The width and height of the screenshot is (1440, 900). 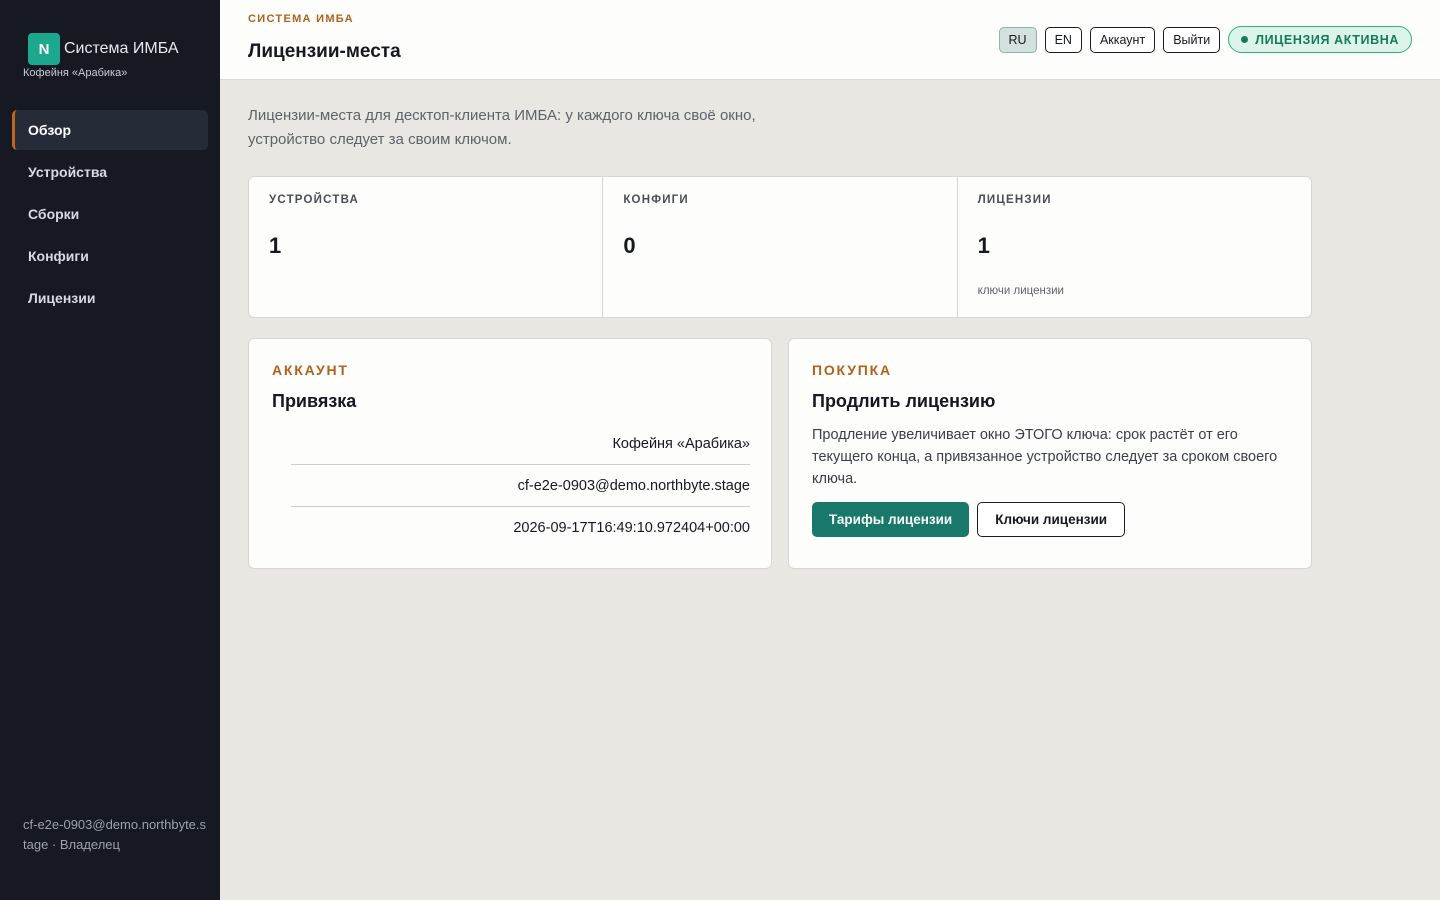 What do you see at coordinates (121, 48) in the screenshot?
I see `brand-name: Система ИМБА` at bounding box center [121, 48].